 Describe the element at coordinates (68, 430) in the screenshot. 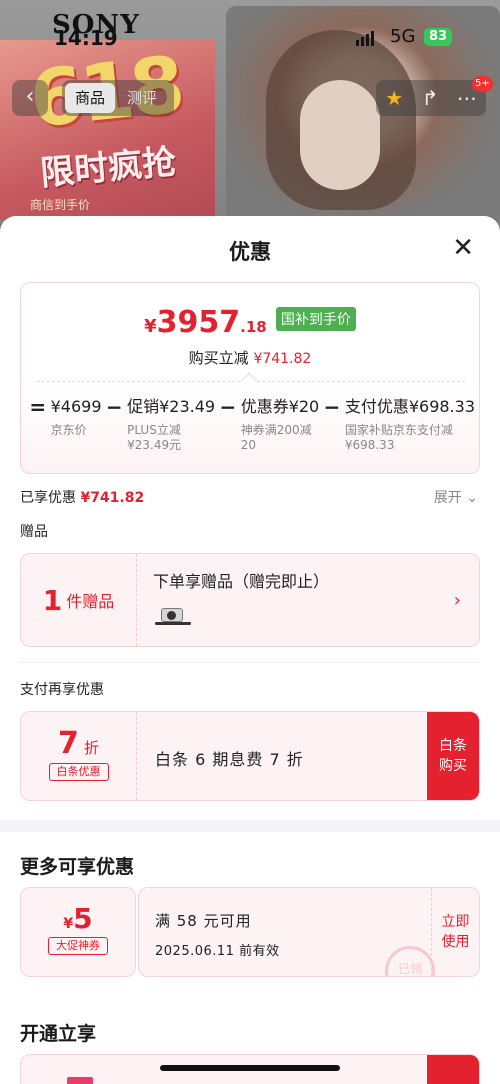

I see `breakdown-note: 京东价` at that location.